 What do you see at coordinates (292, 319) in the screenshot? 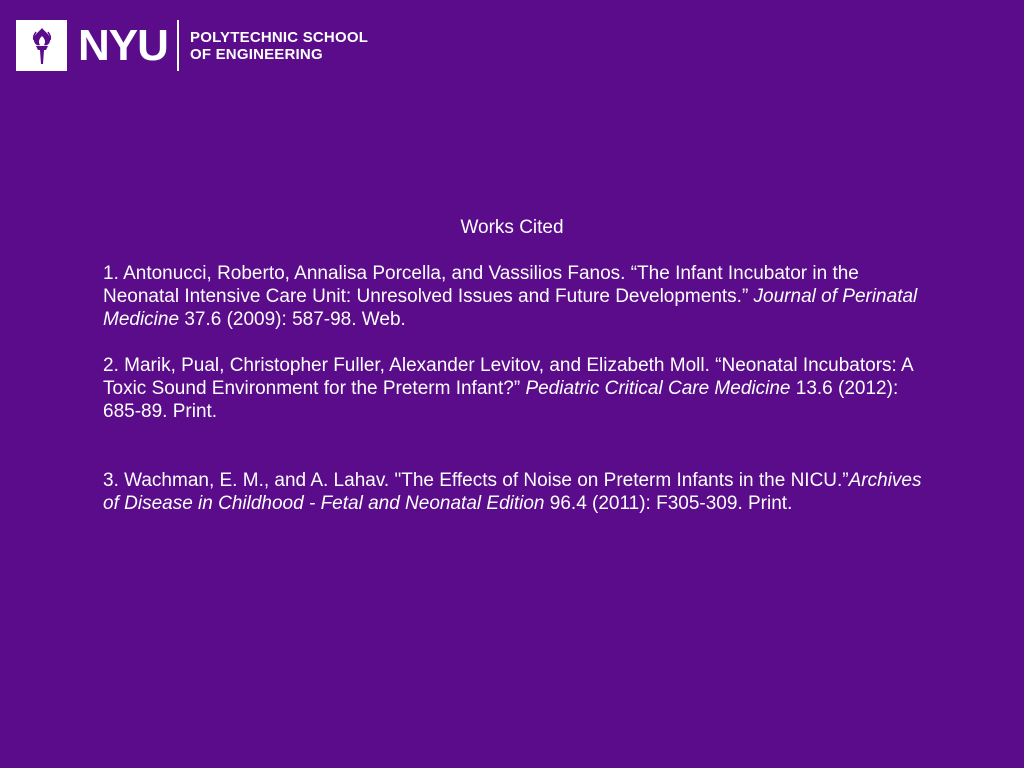
I see `citation-1-details: 37.6 (2009): 587-98. Web.` at bounding box center [292, 319].